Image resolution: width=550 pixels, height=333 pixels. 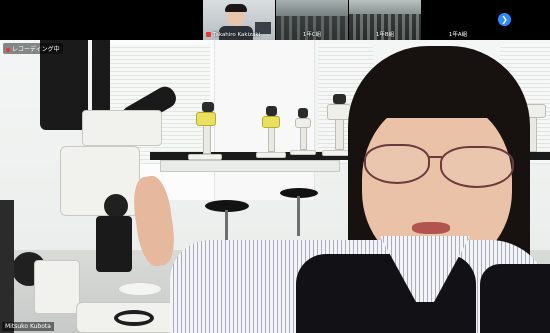 What do you see at coordinates (233, 35) in the screenshot?
I see `participant-name: Takahiro Kakizaki` at bounding box center [233, 35].